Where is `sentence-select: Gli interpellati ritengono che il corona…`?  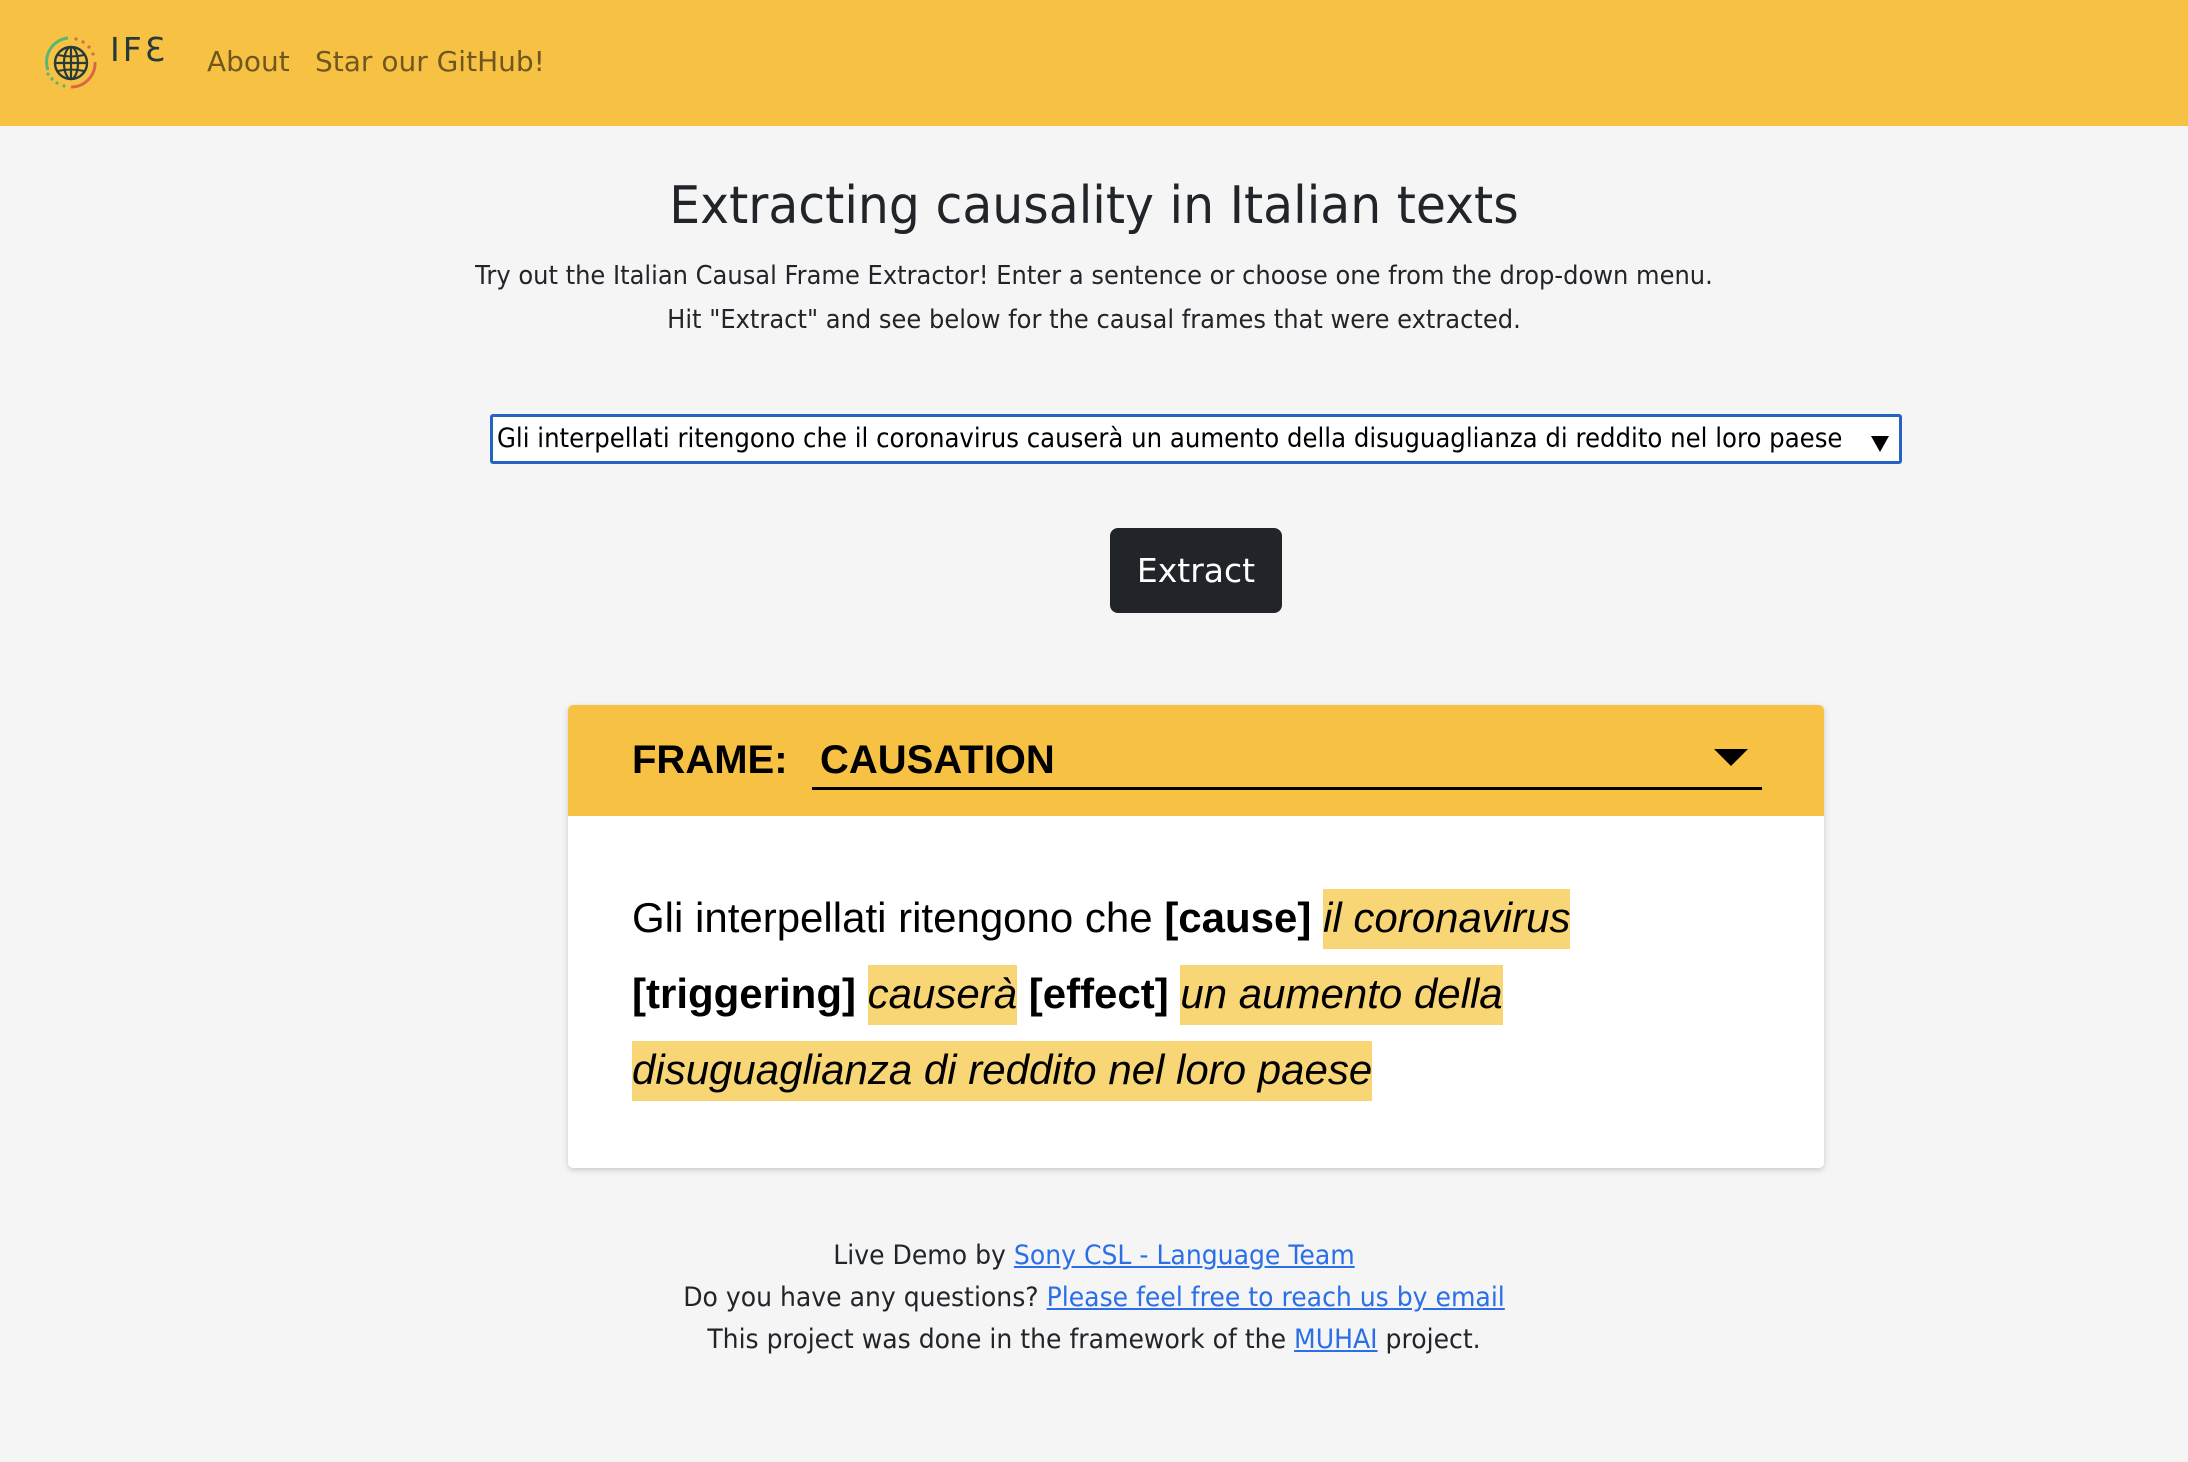 sentence-select: Gli interpellati ritengono che il corona… is located at coordinates (1196, 439).